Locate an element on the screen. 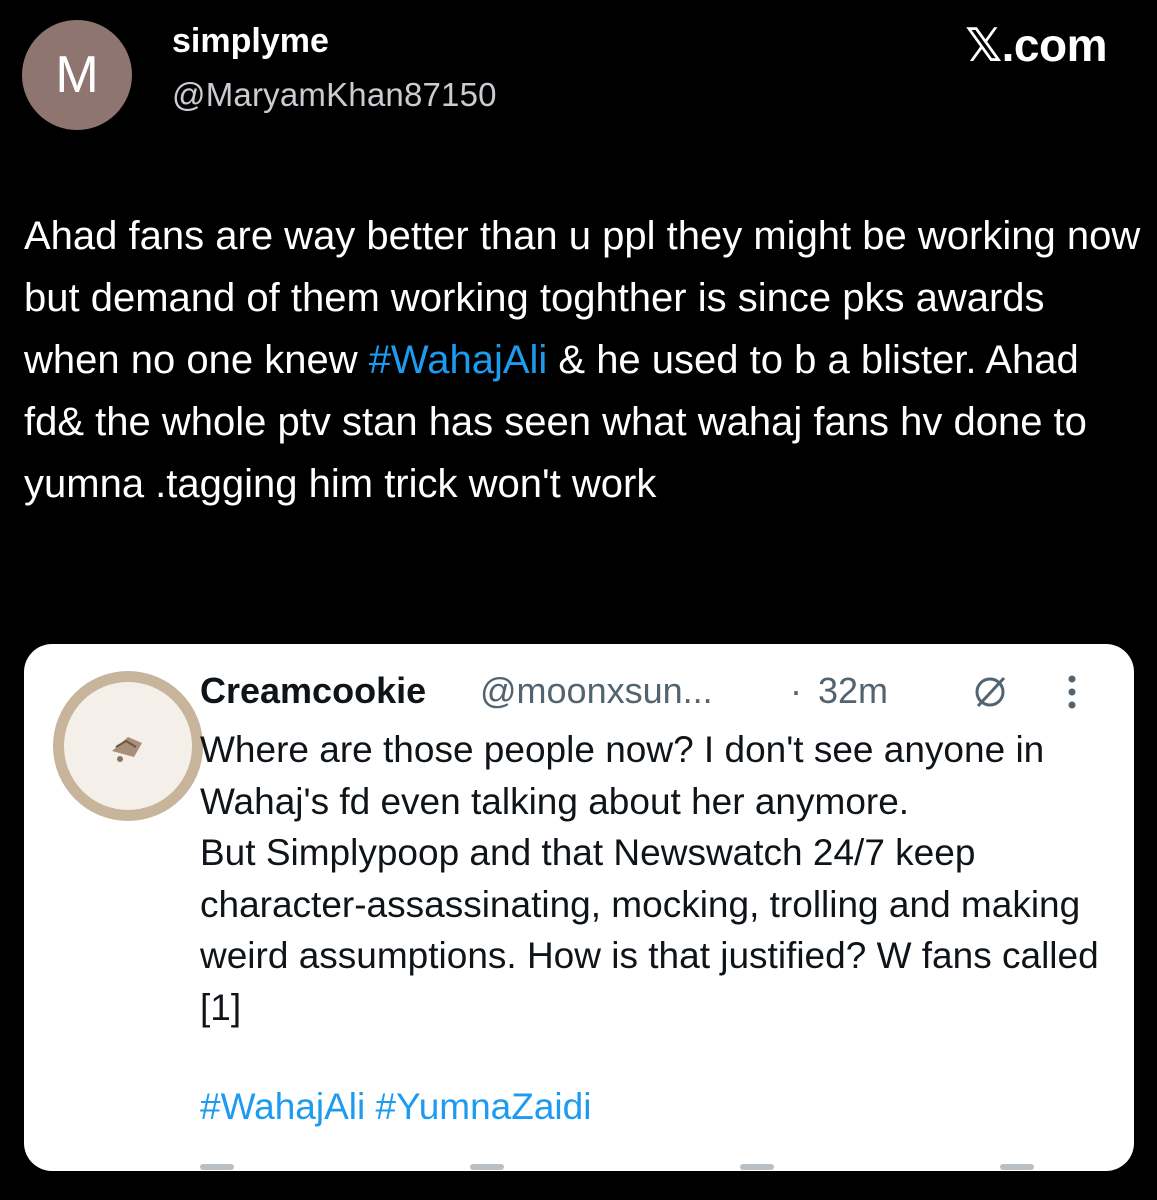  like-icon is located at coordinates (757, 1167).